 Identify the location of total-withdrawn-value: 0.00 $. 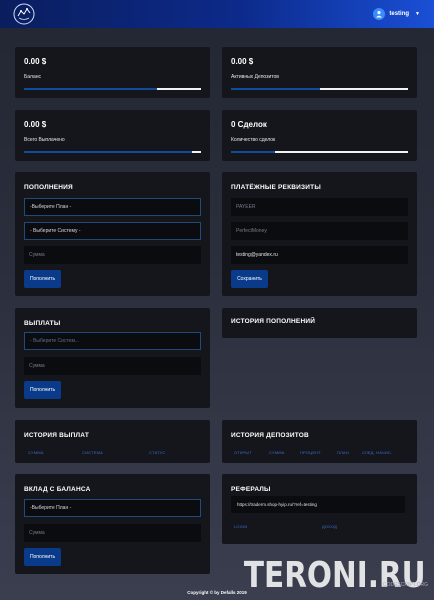
(35, 124).